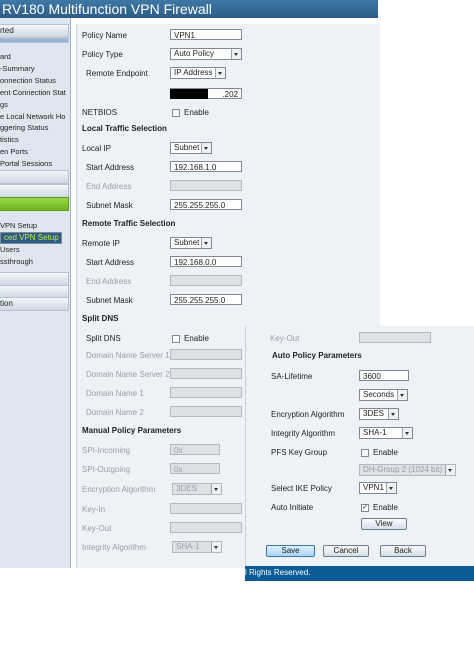 This screenshot has height=647, width=474. What do you see at coordinates (191, 148) in the screenshot?
I see `local-ip-select: Subnet` at bounding box center [191, 148].